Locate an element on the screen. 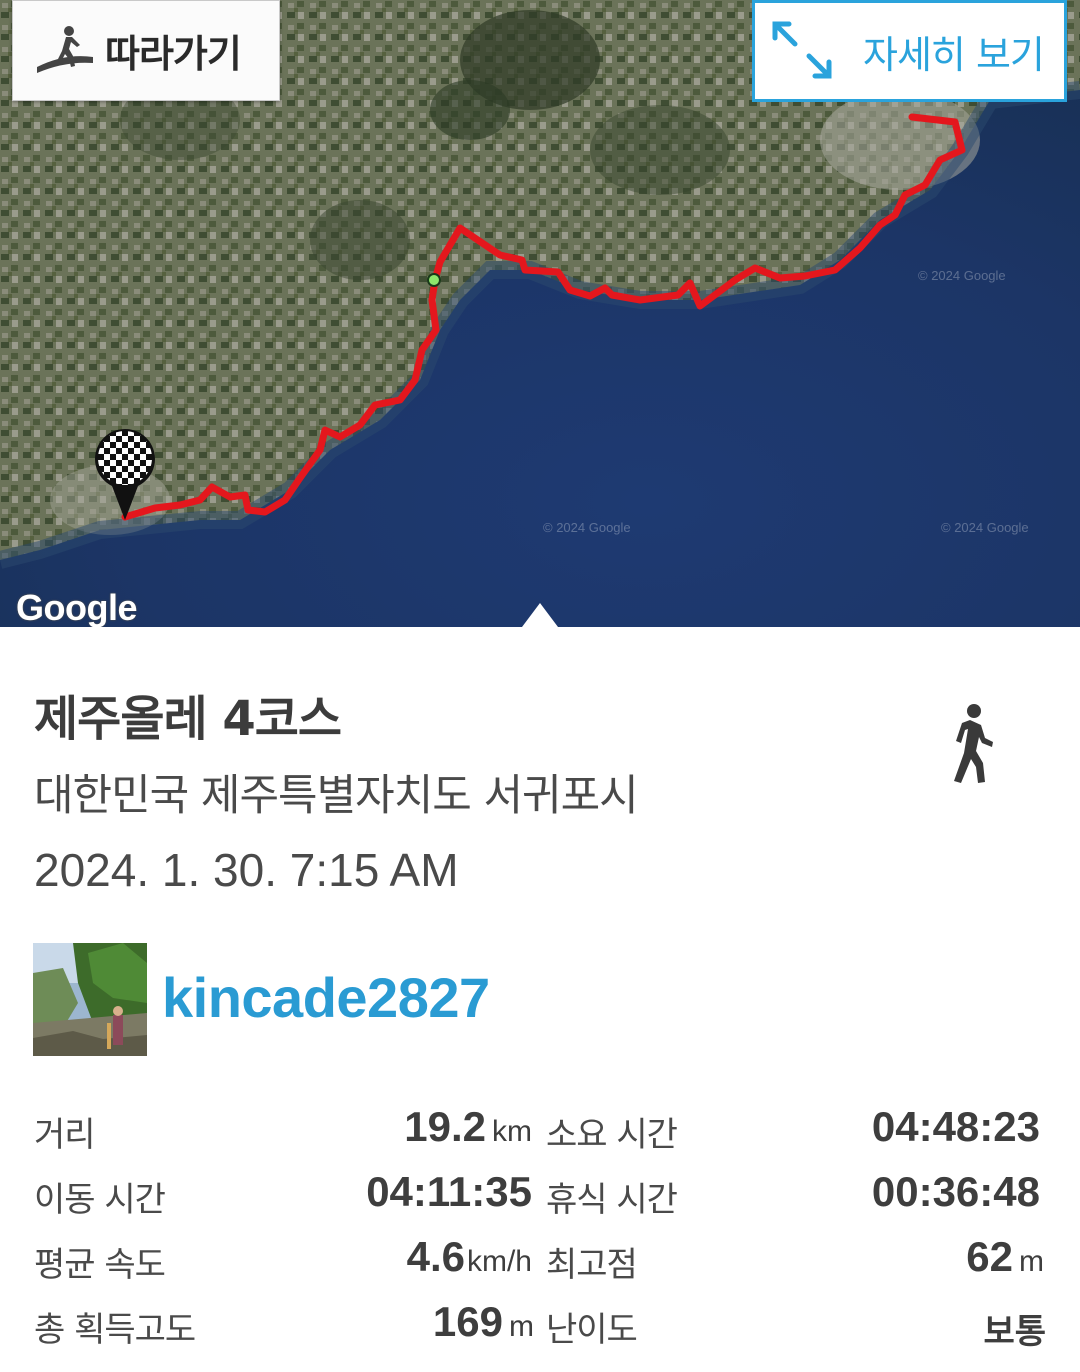 The height and width of the screenshot is (1372, 1080). expand-arrows-icon is located at coordinates (802, 51).